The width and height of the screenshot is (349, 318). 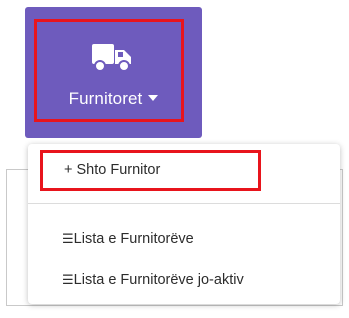 What do you see at coordinates (184, 170) in the screenshot?
I see `menu-item-add-supplier: + Shto Furnitor` at bounding box center [184, 170].